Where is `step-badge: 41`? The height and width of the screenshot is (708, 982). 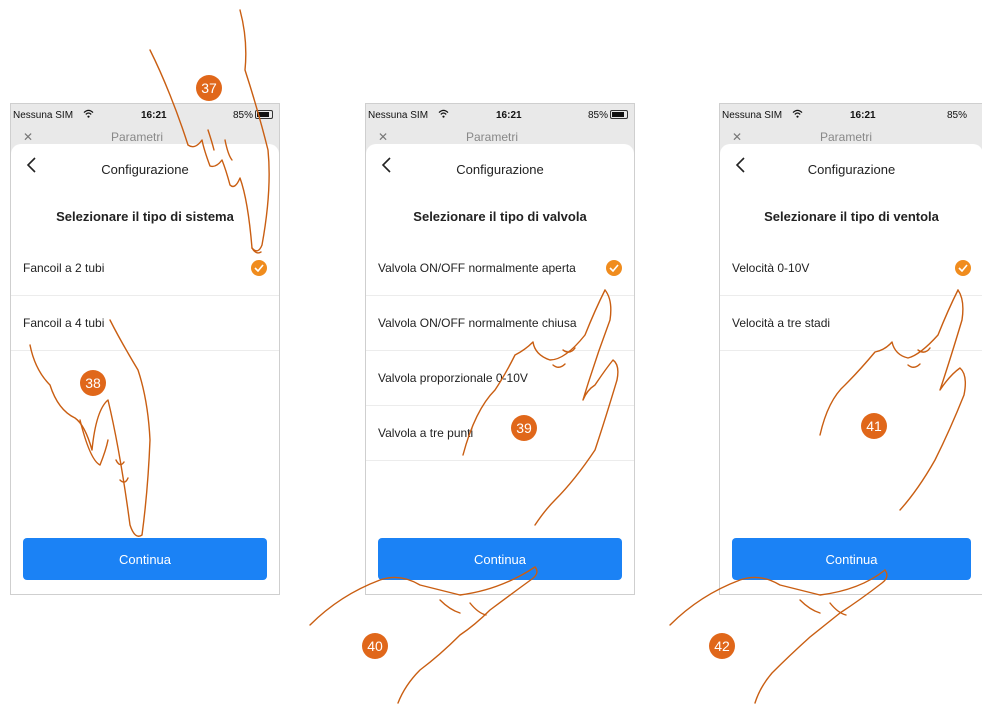
step-badge: 41 is located at coordinates (874, 426).